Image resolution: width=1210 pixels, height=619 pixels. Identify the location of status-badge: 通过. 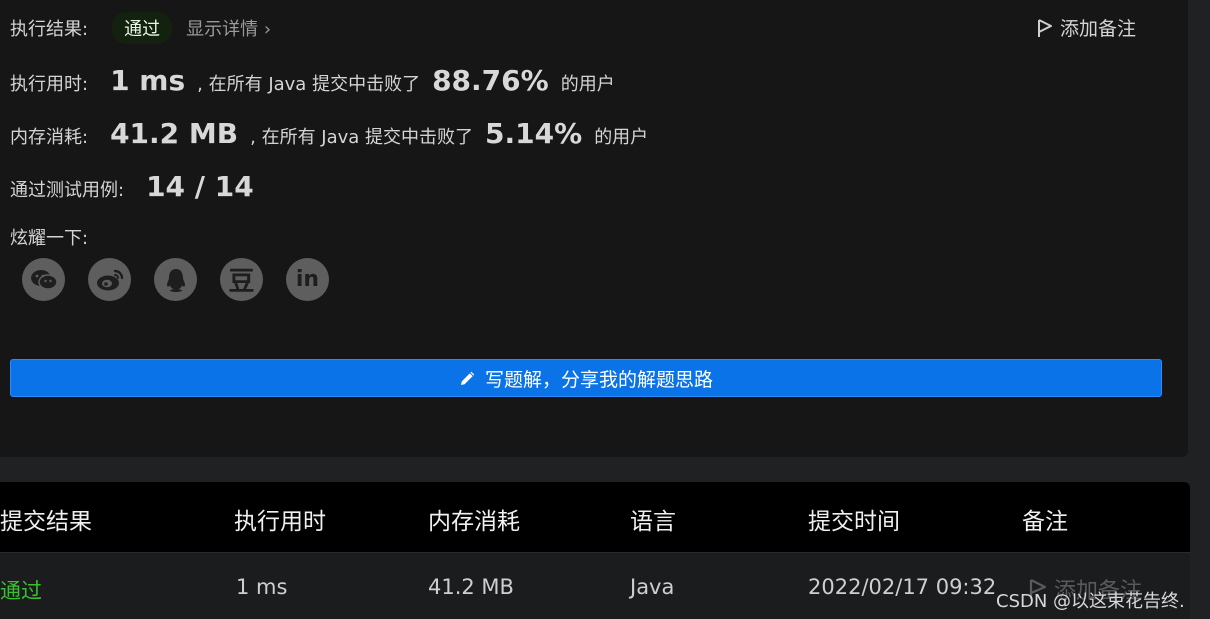
(142, 28).